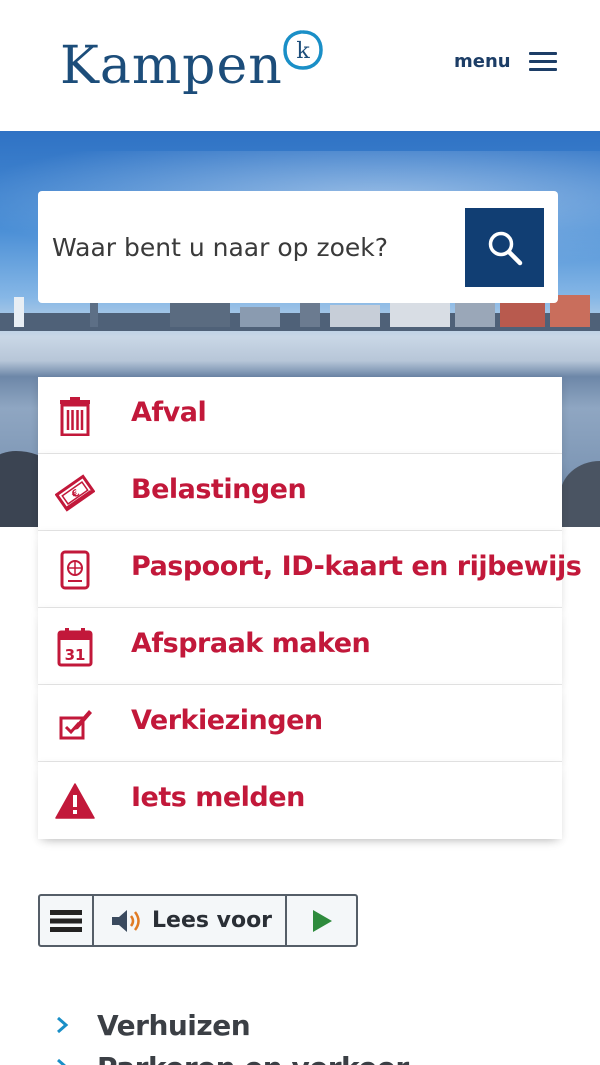 This screenshot has height=1065, width=600. What do you see at coordinates (356, 566) in the screenshot?
I see `task-label: Paspoort, ID-kaart en rijbewijs` at bounding box center [356, 566].